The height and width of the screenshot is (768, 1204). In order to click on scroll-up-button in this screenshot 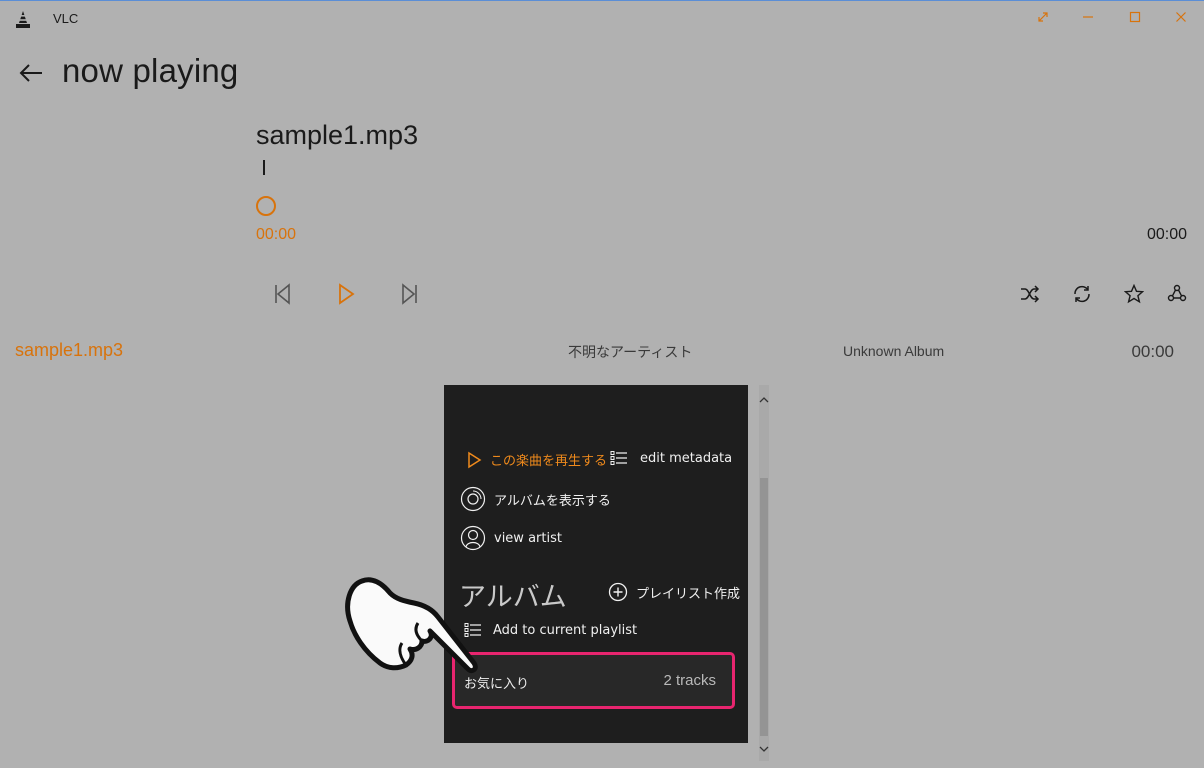, I will do `click(764, 399)`.